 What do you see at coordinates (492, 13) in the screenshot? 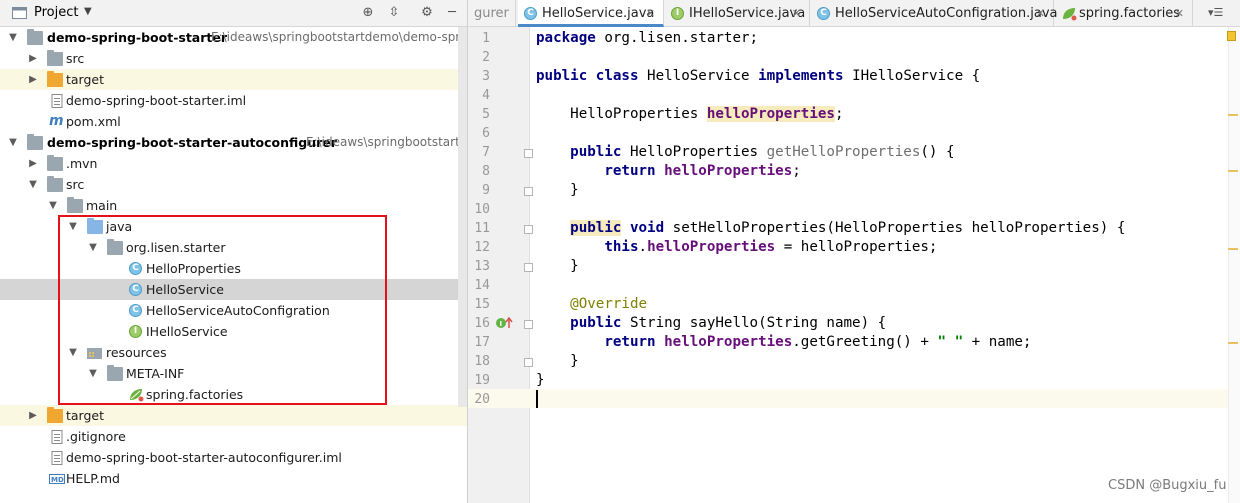
I see `tab-autoconfigurer-truncated: gurer` at bounding box center [492, 13].